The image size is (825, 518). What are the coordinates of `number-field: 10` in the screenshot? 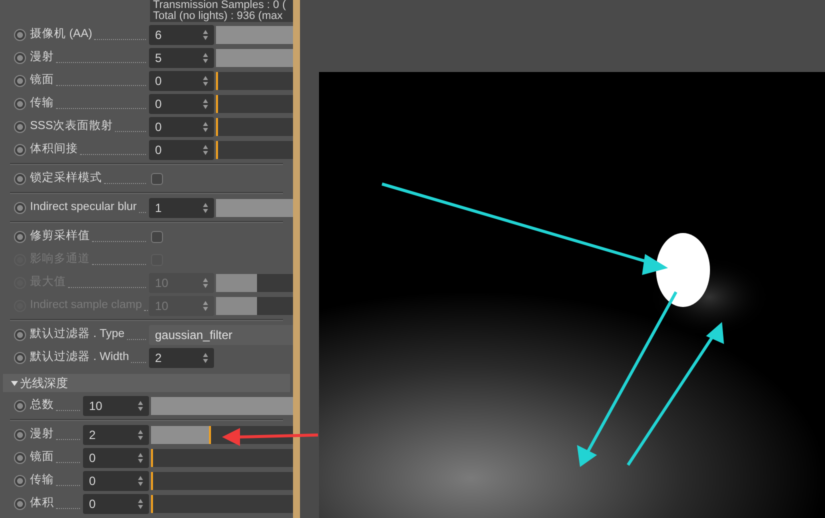 It's located at (116, 406).